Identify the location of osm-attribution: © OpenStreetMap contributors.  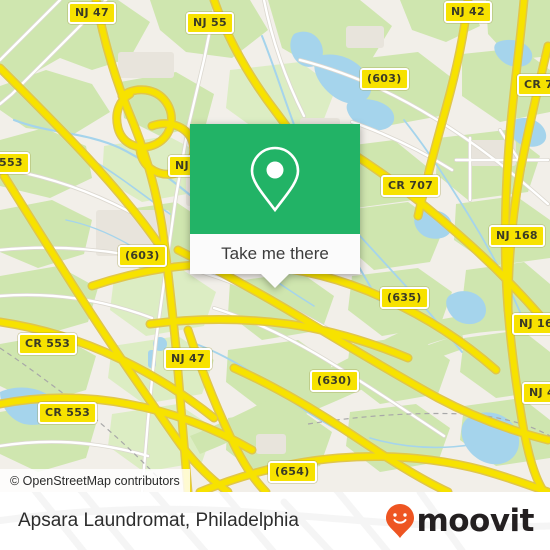
(95, 480).